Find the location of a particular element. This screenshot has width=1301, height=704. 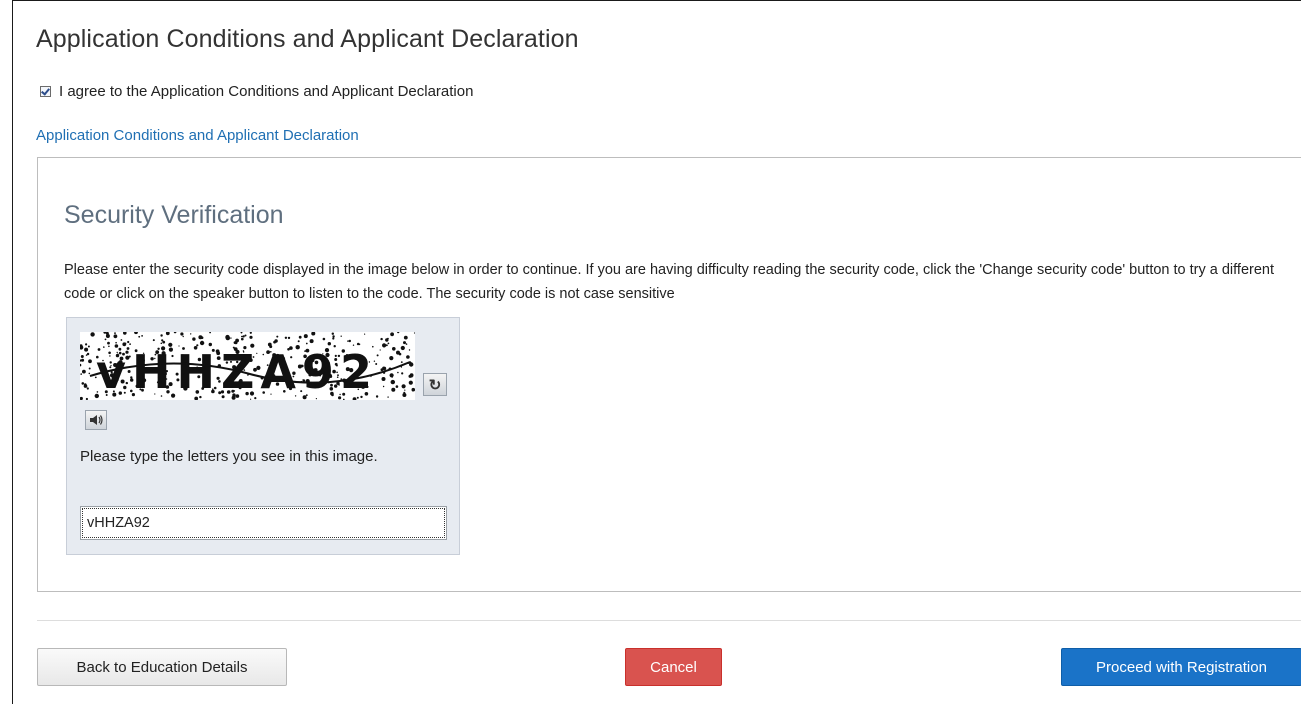

agree-checkbox is located at coordinates (45, 91).